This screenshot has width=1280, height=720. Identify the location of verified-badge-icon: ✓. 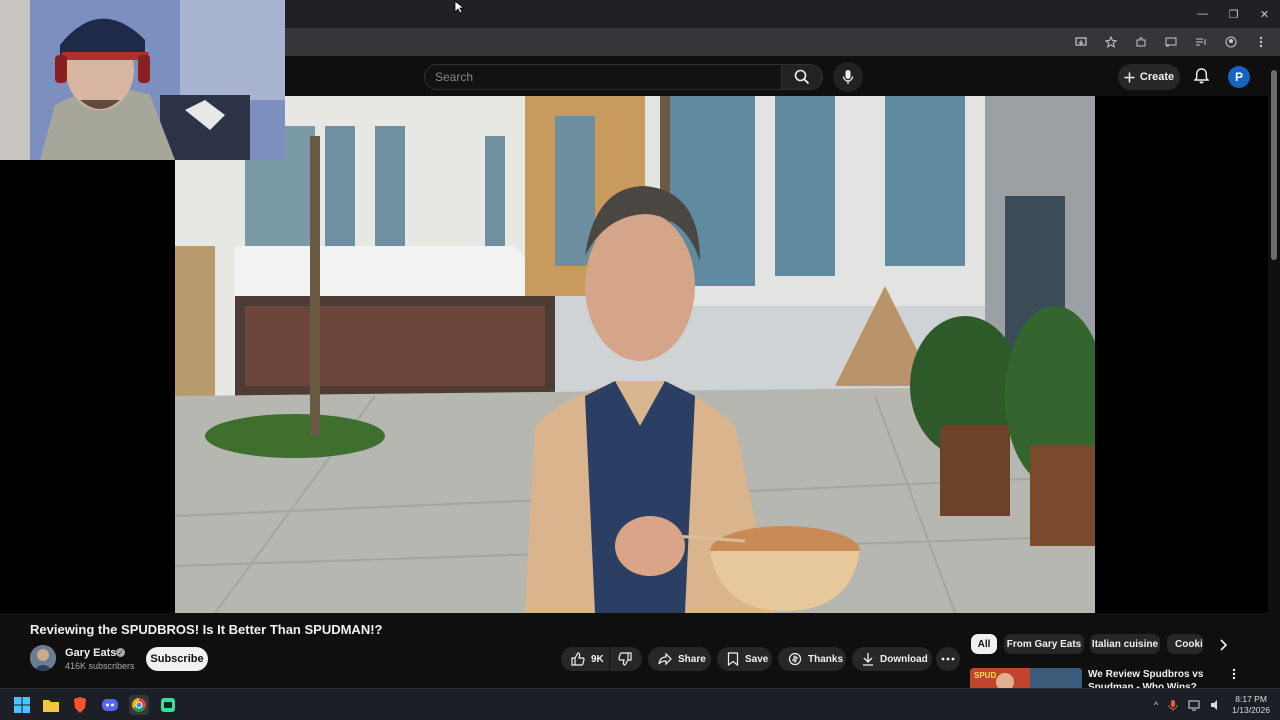
(120, 652).